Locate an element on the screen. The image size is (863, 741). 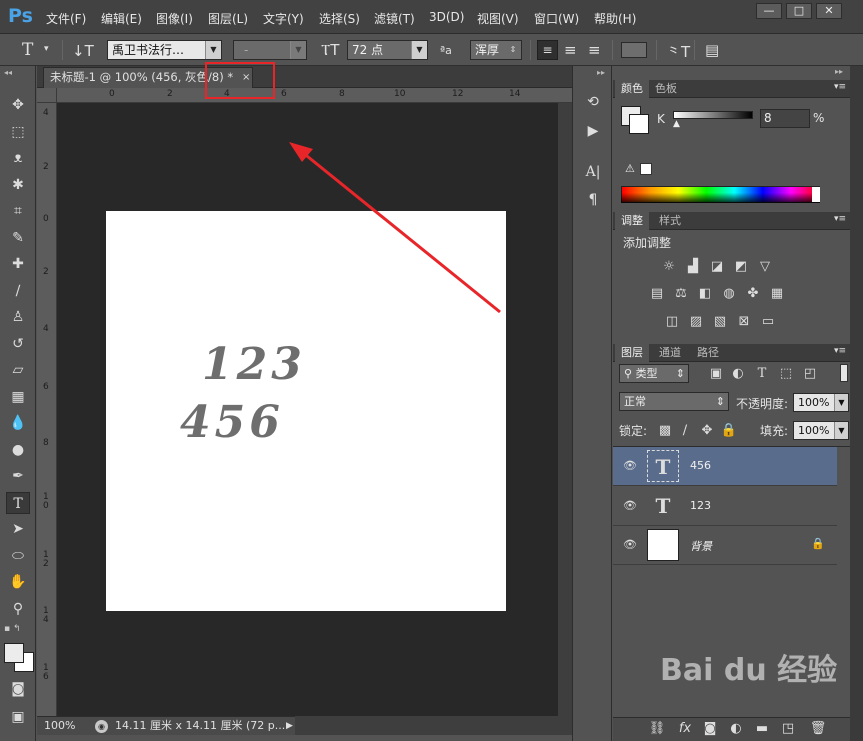
layers-panel-tabs: 图层 通道 路径 ▾≡ is located at coordinates (731, 353).